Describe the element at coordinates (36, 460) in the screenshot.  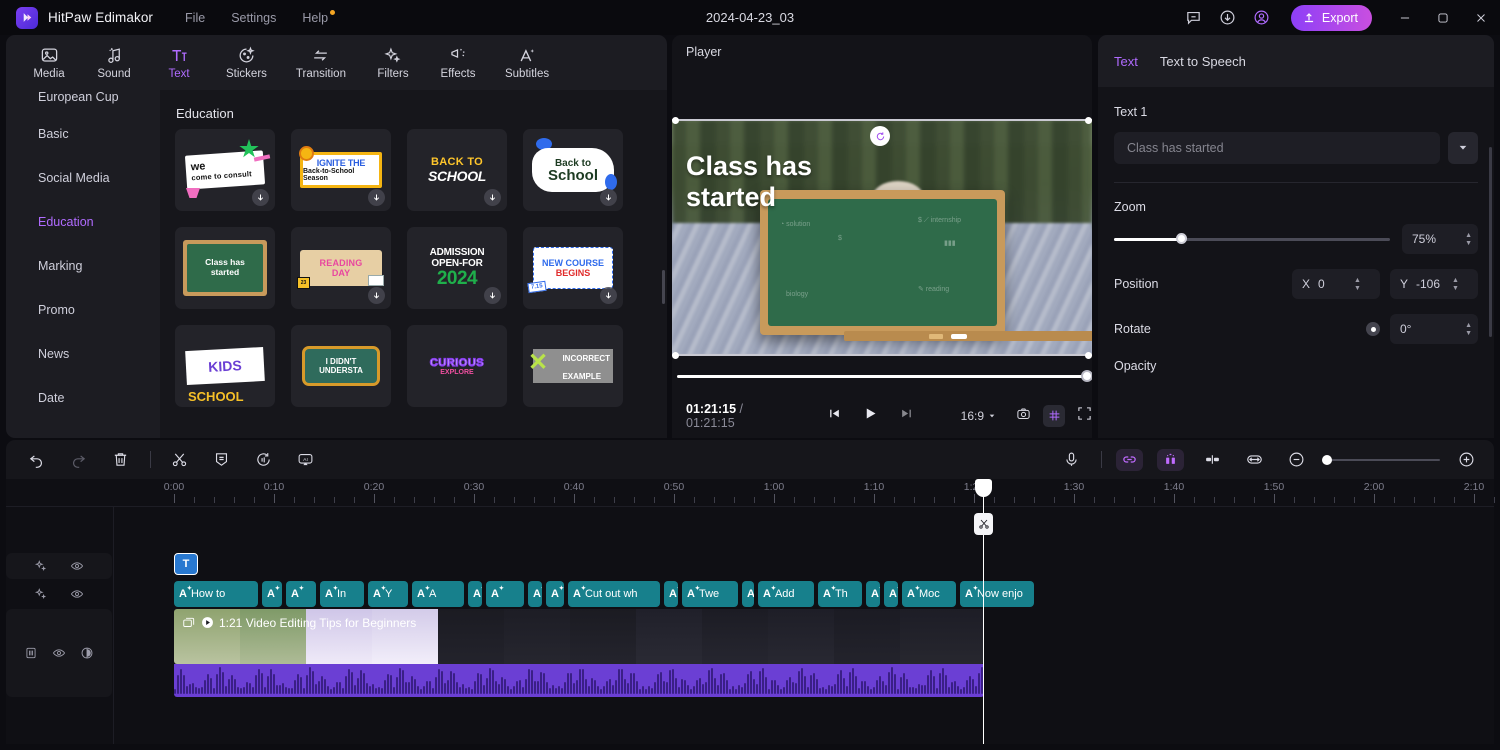
I see `undo-icon` at that location.